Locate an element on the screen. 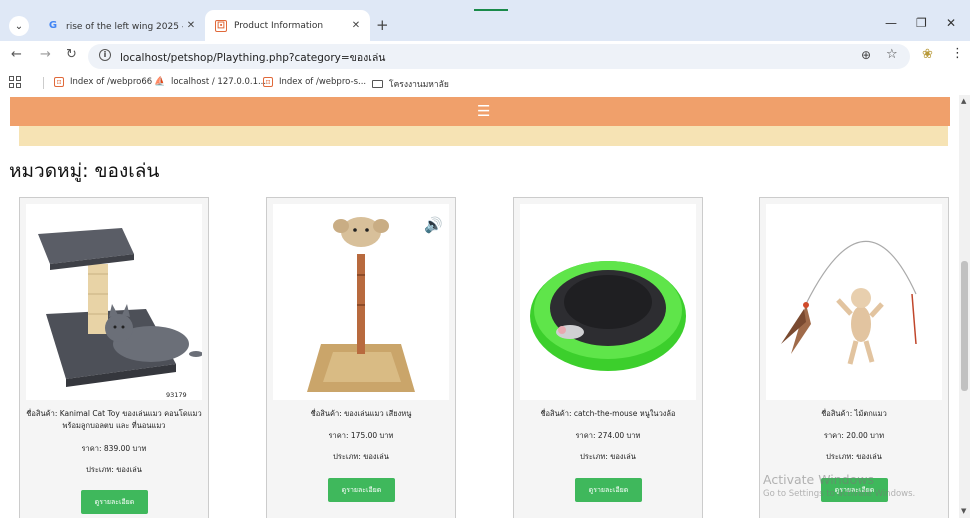 Image resolution: width=970 pixels, height=518 pixels. tab-title: Product Information is located at coordinates (279, 25).